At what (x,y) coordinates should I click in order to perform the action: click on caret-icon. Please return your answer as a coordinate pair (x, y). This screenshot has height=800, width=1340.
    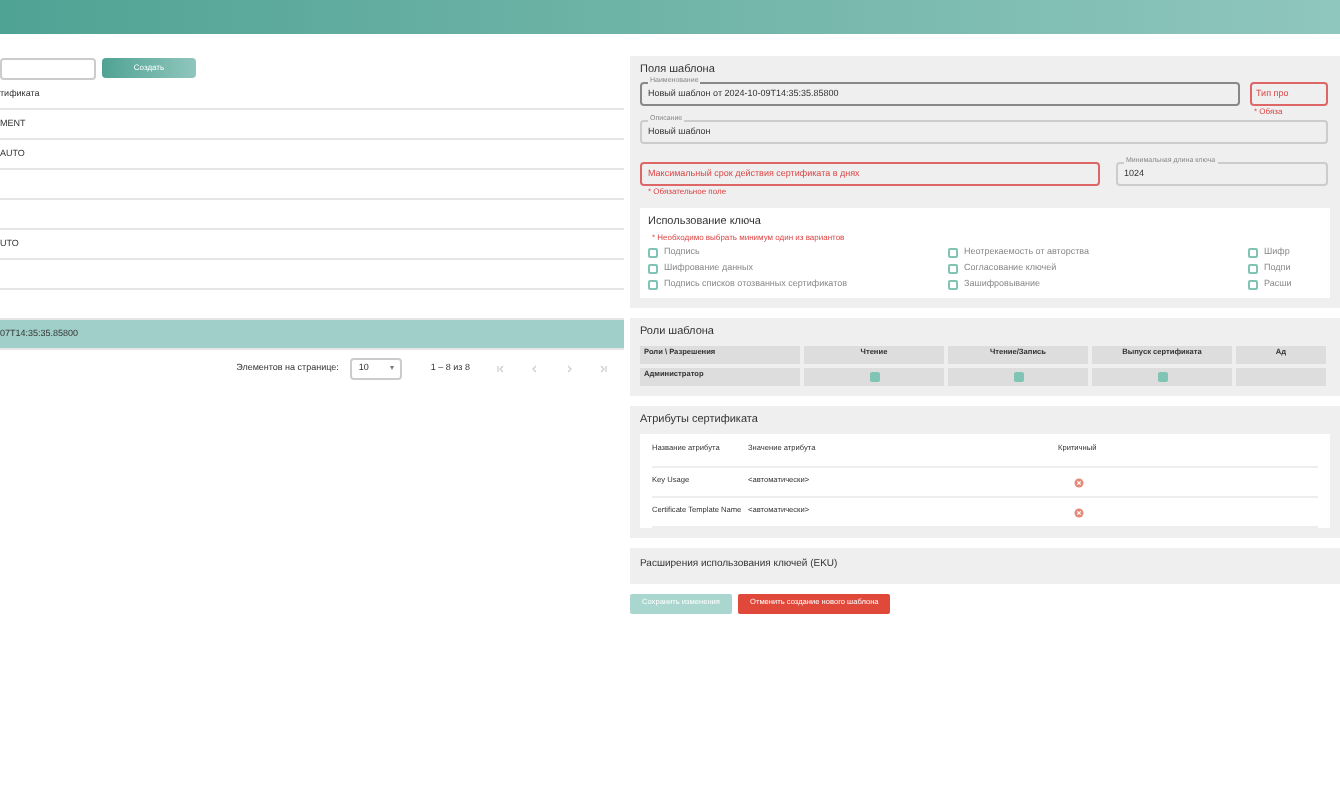
    Looking at the image, I should click on (392, 368).